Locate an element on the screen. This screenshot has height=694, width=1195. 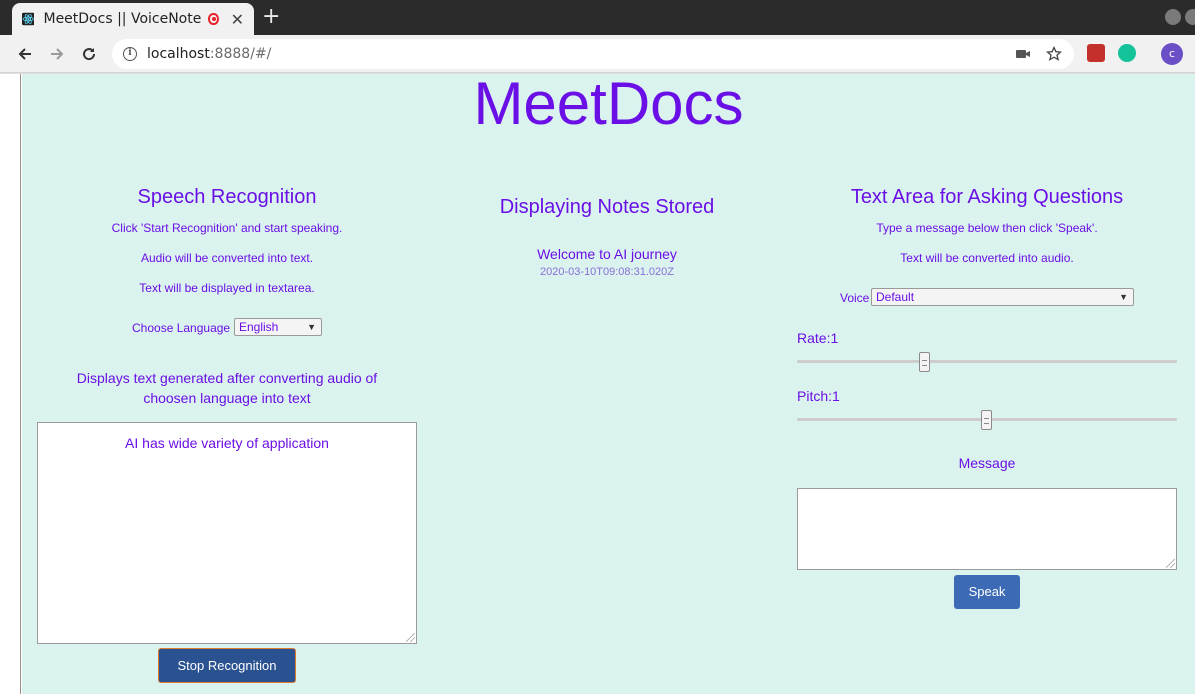
browser-tab: MeetDocs || VoiceNote ✕ is located at coordinates (133, 19).